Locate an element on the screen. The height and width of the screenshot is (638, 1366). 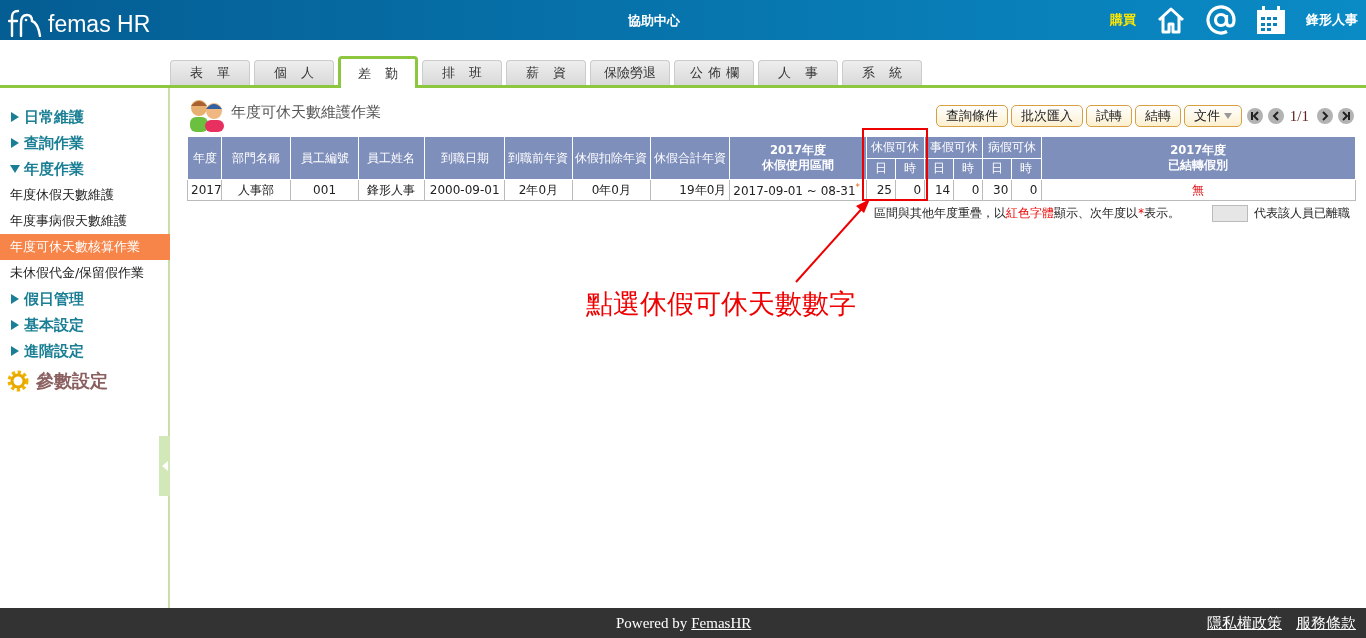
table-cell: 2017 is located at coordinates (204, 190).